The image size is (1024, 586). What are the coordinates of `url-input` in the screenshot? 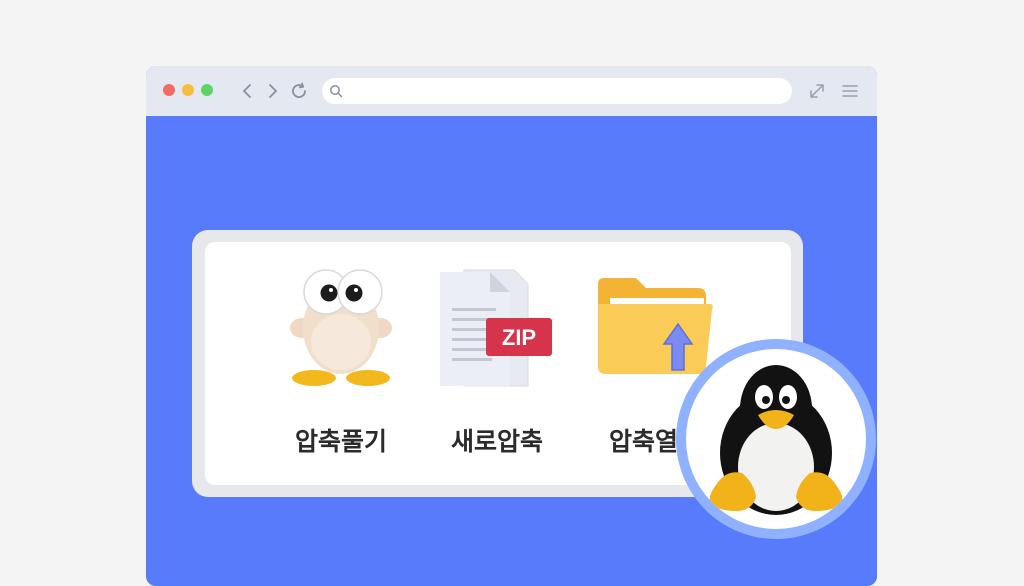 It's located at (565, 92).